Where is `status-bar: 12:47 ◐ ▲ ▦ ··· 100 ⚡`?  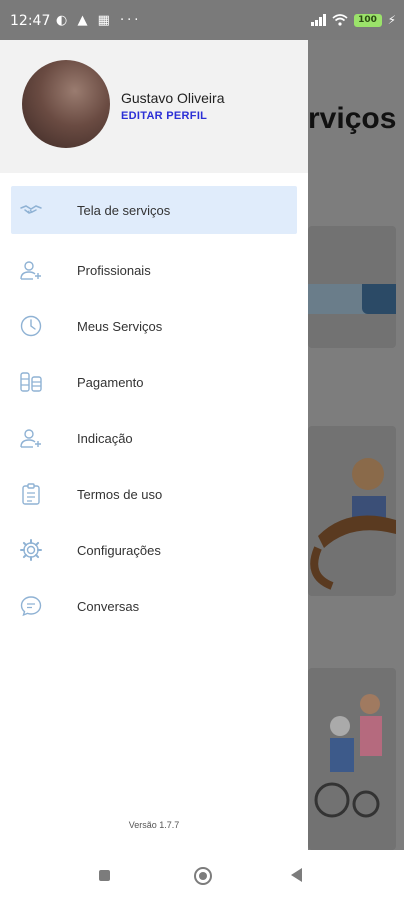
status-bar: 12:47 ◐ ▲ ▦ ··· 100 ⚡ is located at coordinates (202, 20).